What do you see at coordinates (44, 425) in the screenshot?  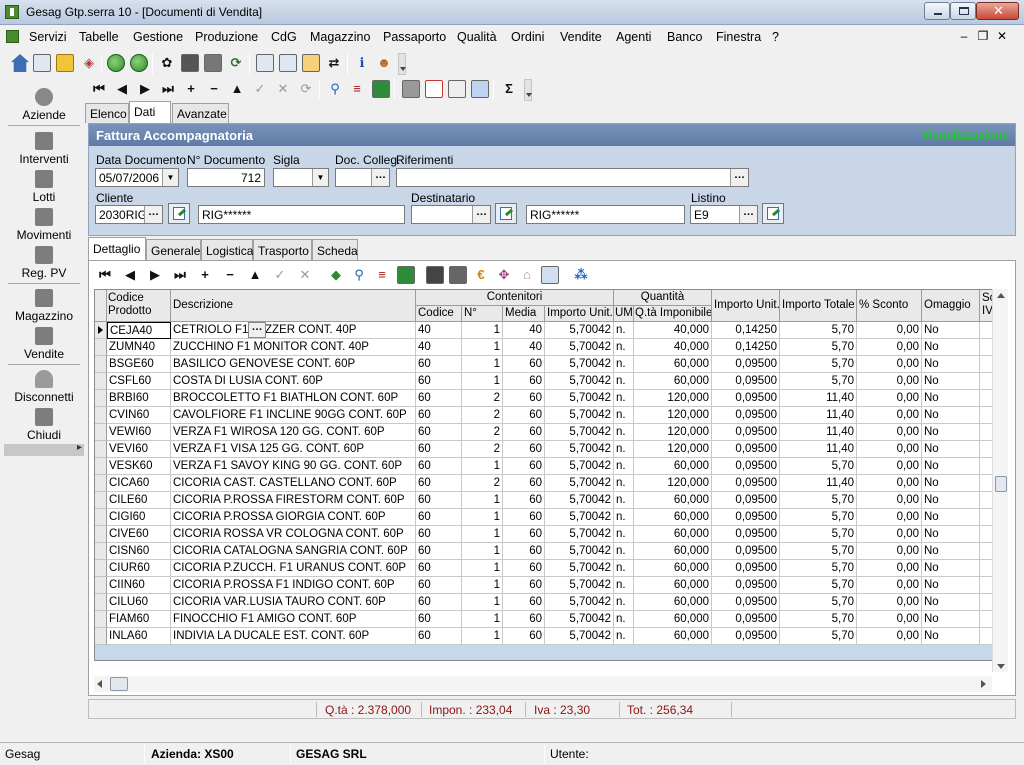 I see `nav-chiudi: Chiudi` at bounding box center [44, 425].